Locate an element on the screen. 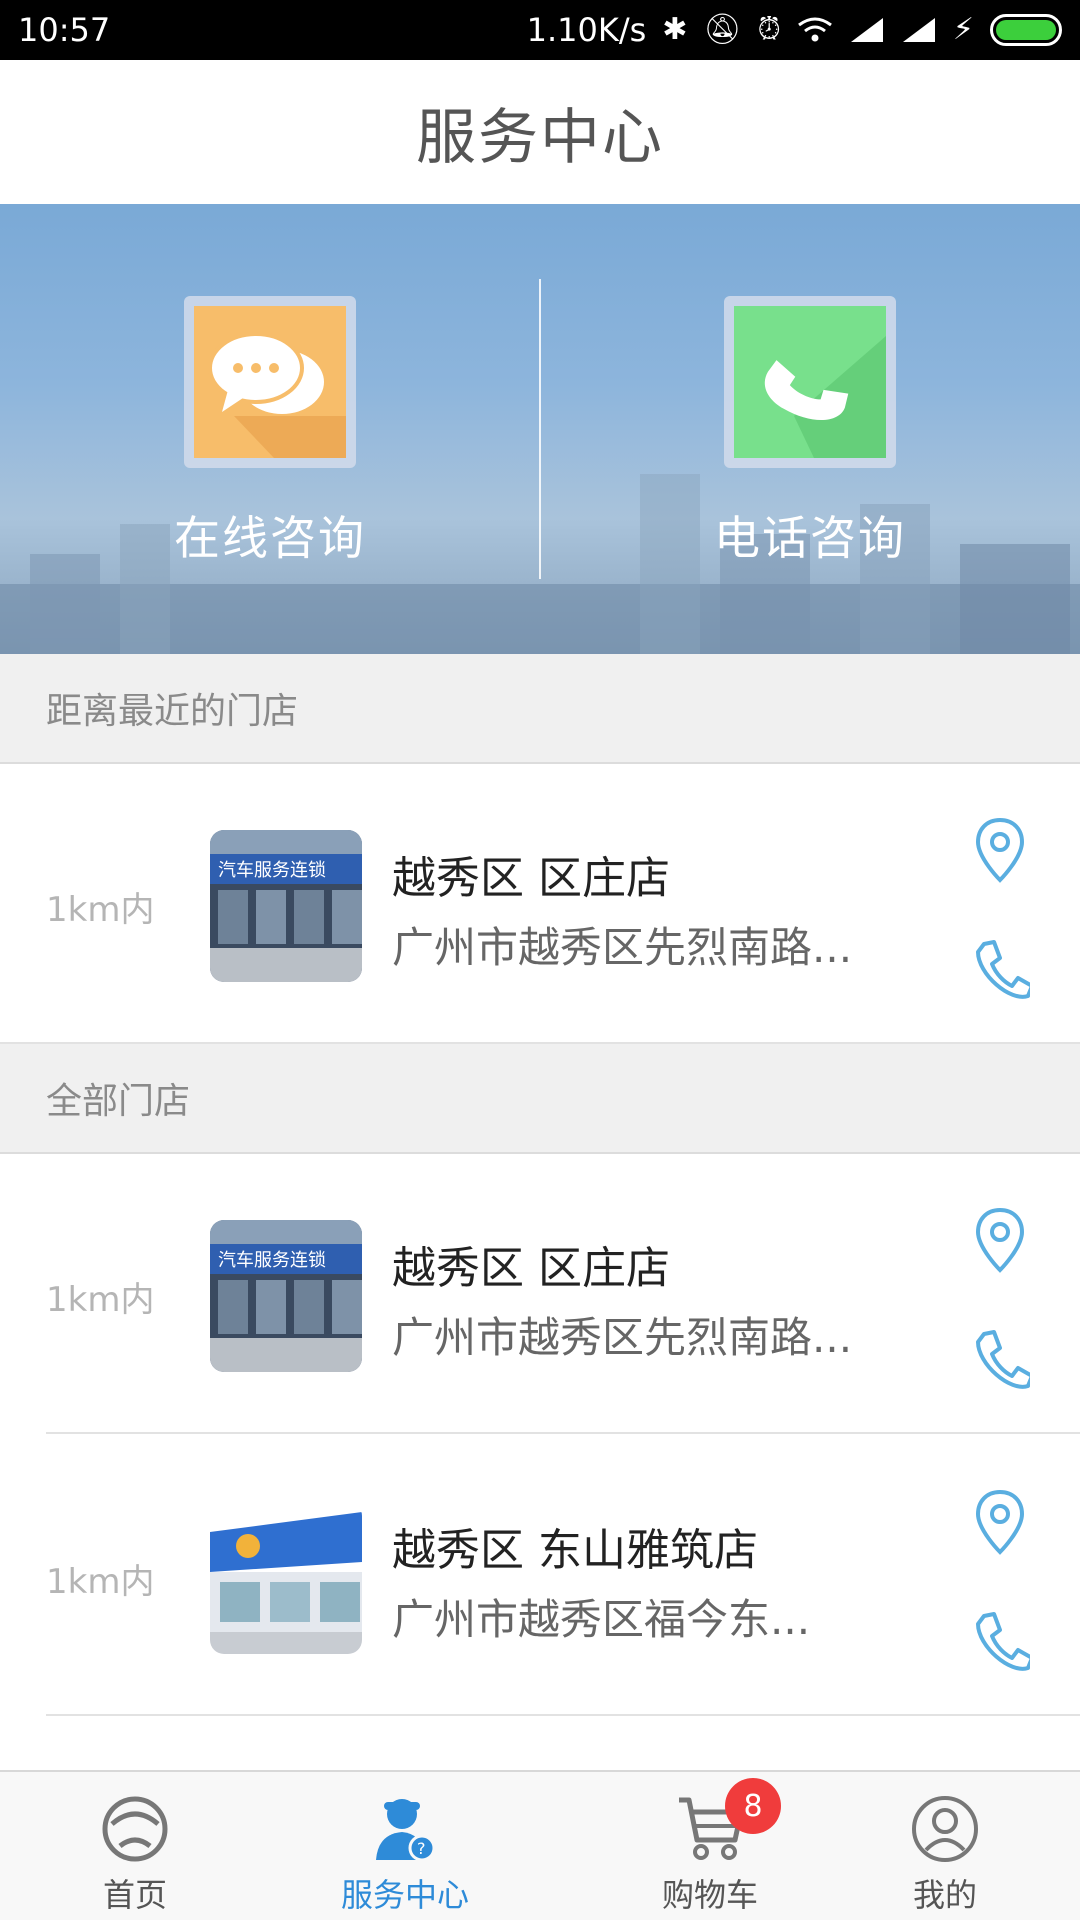  charging-icon: ⚡︎ is located at coordinates (963, 29).